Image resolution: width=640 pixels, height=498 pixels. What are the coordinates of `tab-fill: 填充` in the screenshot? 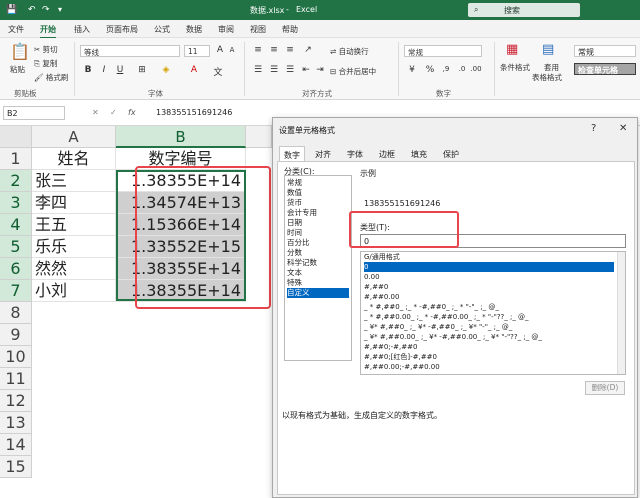 It's located at (419, 154).